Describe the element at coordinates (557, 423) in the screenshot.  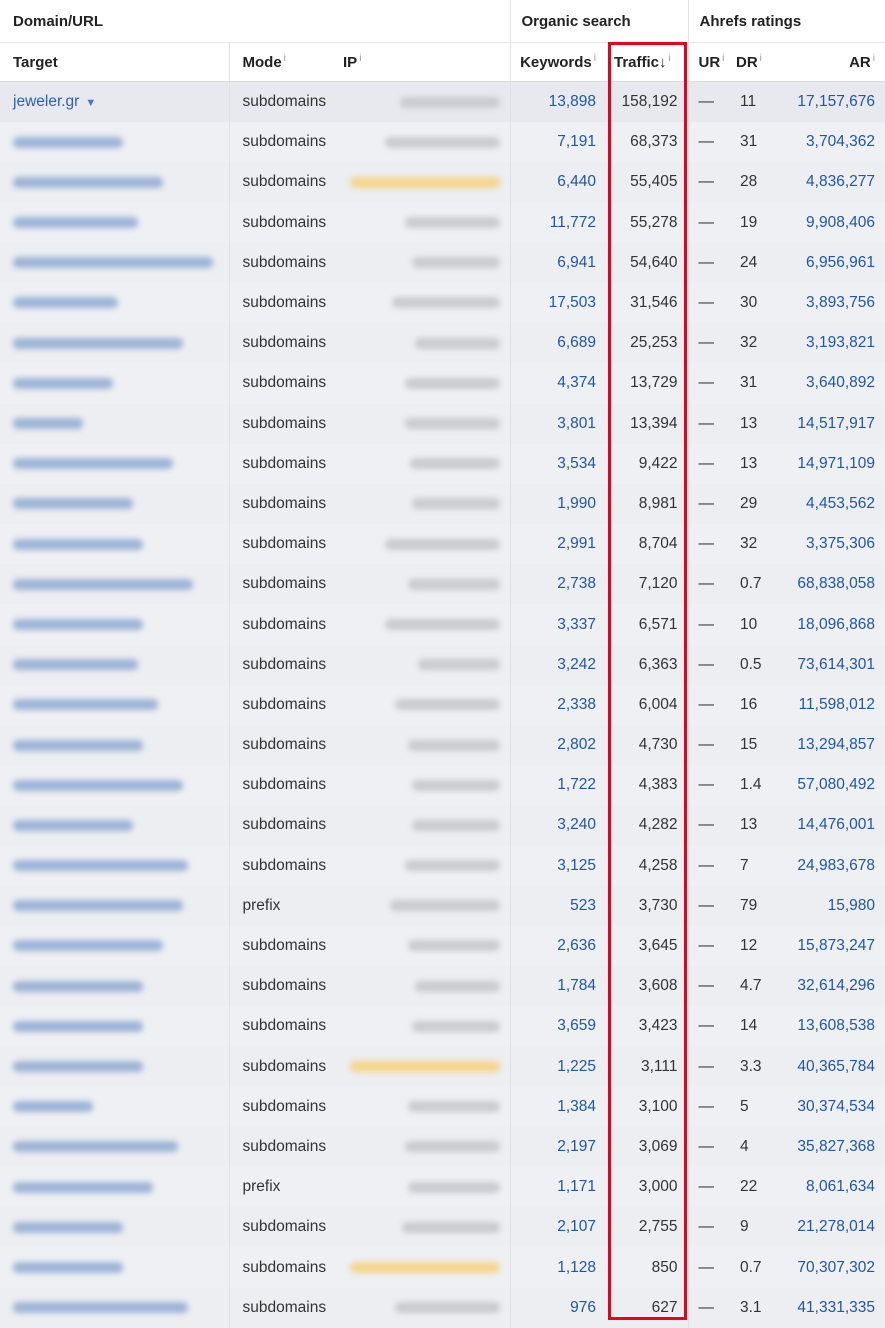
I see `keywords-cell: 3,801` at that location.